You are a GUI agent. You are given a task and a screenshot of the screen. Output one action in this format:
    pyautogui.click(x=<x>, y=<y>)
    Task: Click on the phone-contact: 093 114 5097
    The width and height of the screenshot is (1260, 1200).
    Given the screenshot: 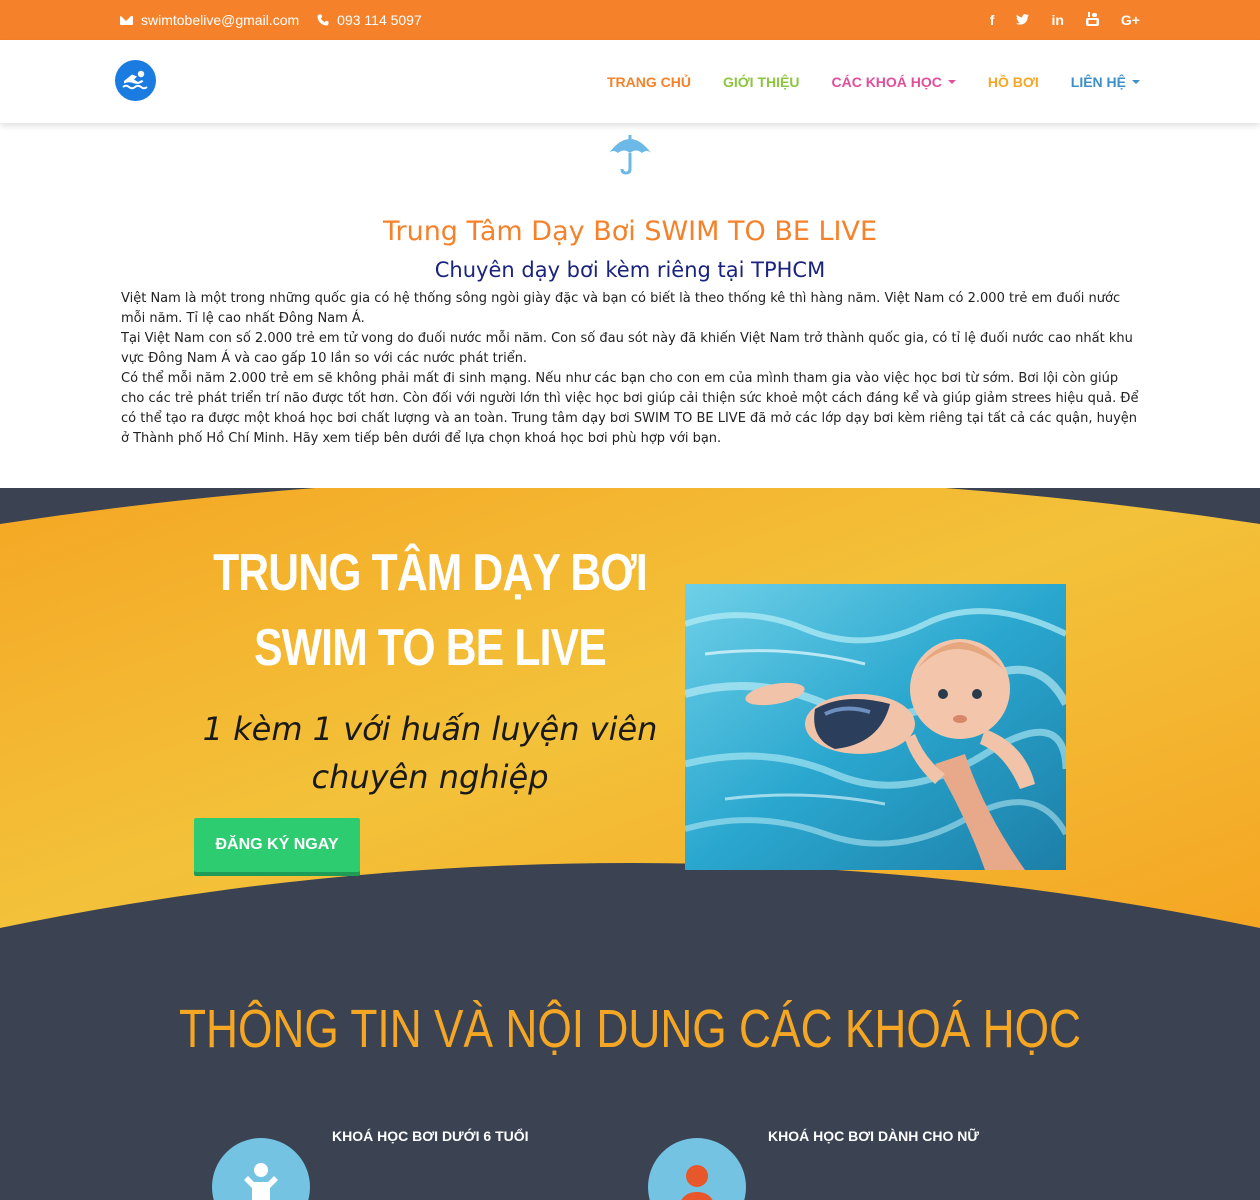 What is the action you would take?
    pyautogui.click(x=369, y=20)
    